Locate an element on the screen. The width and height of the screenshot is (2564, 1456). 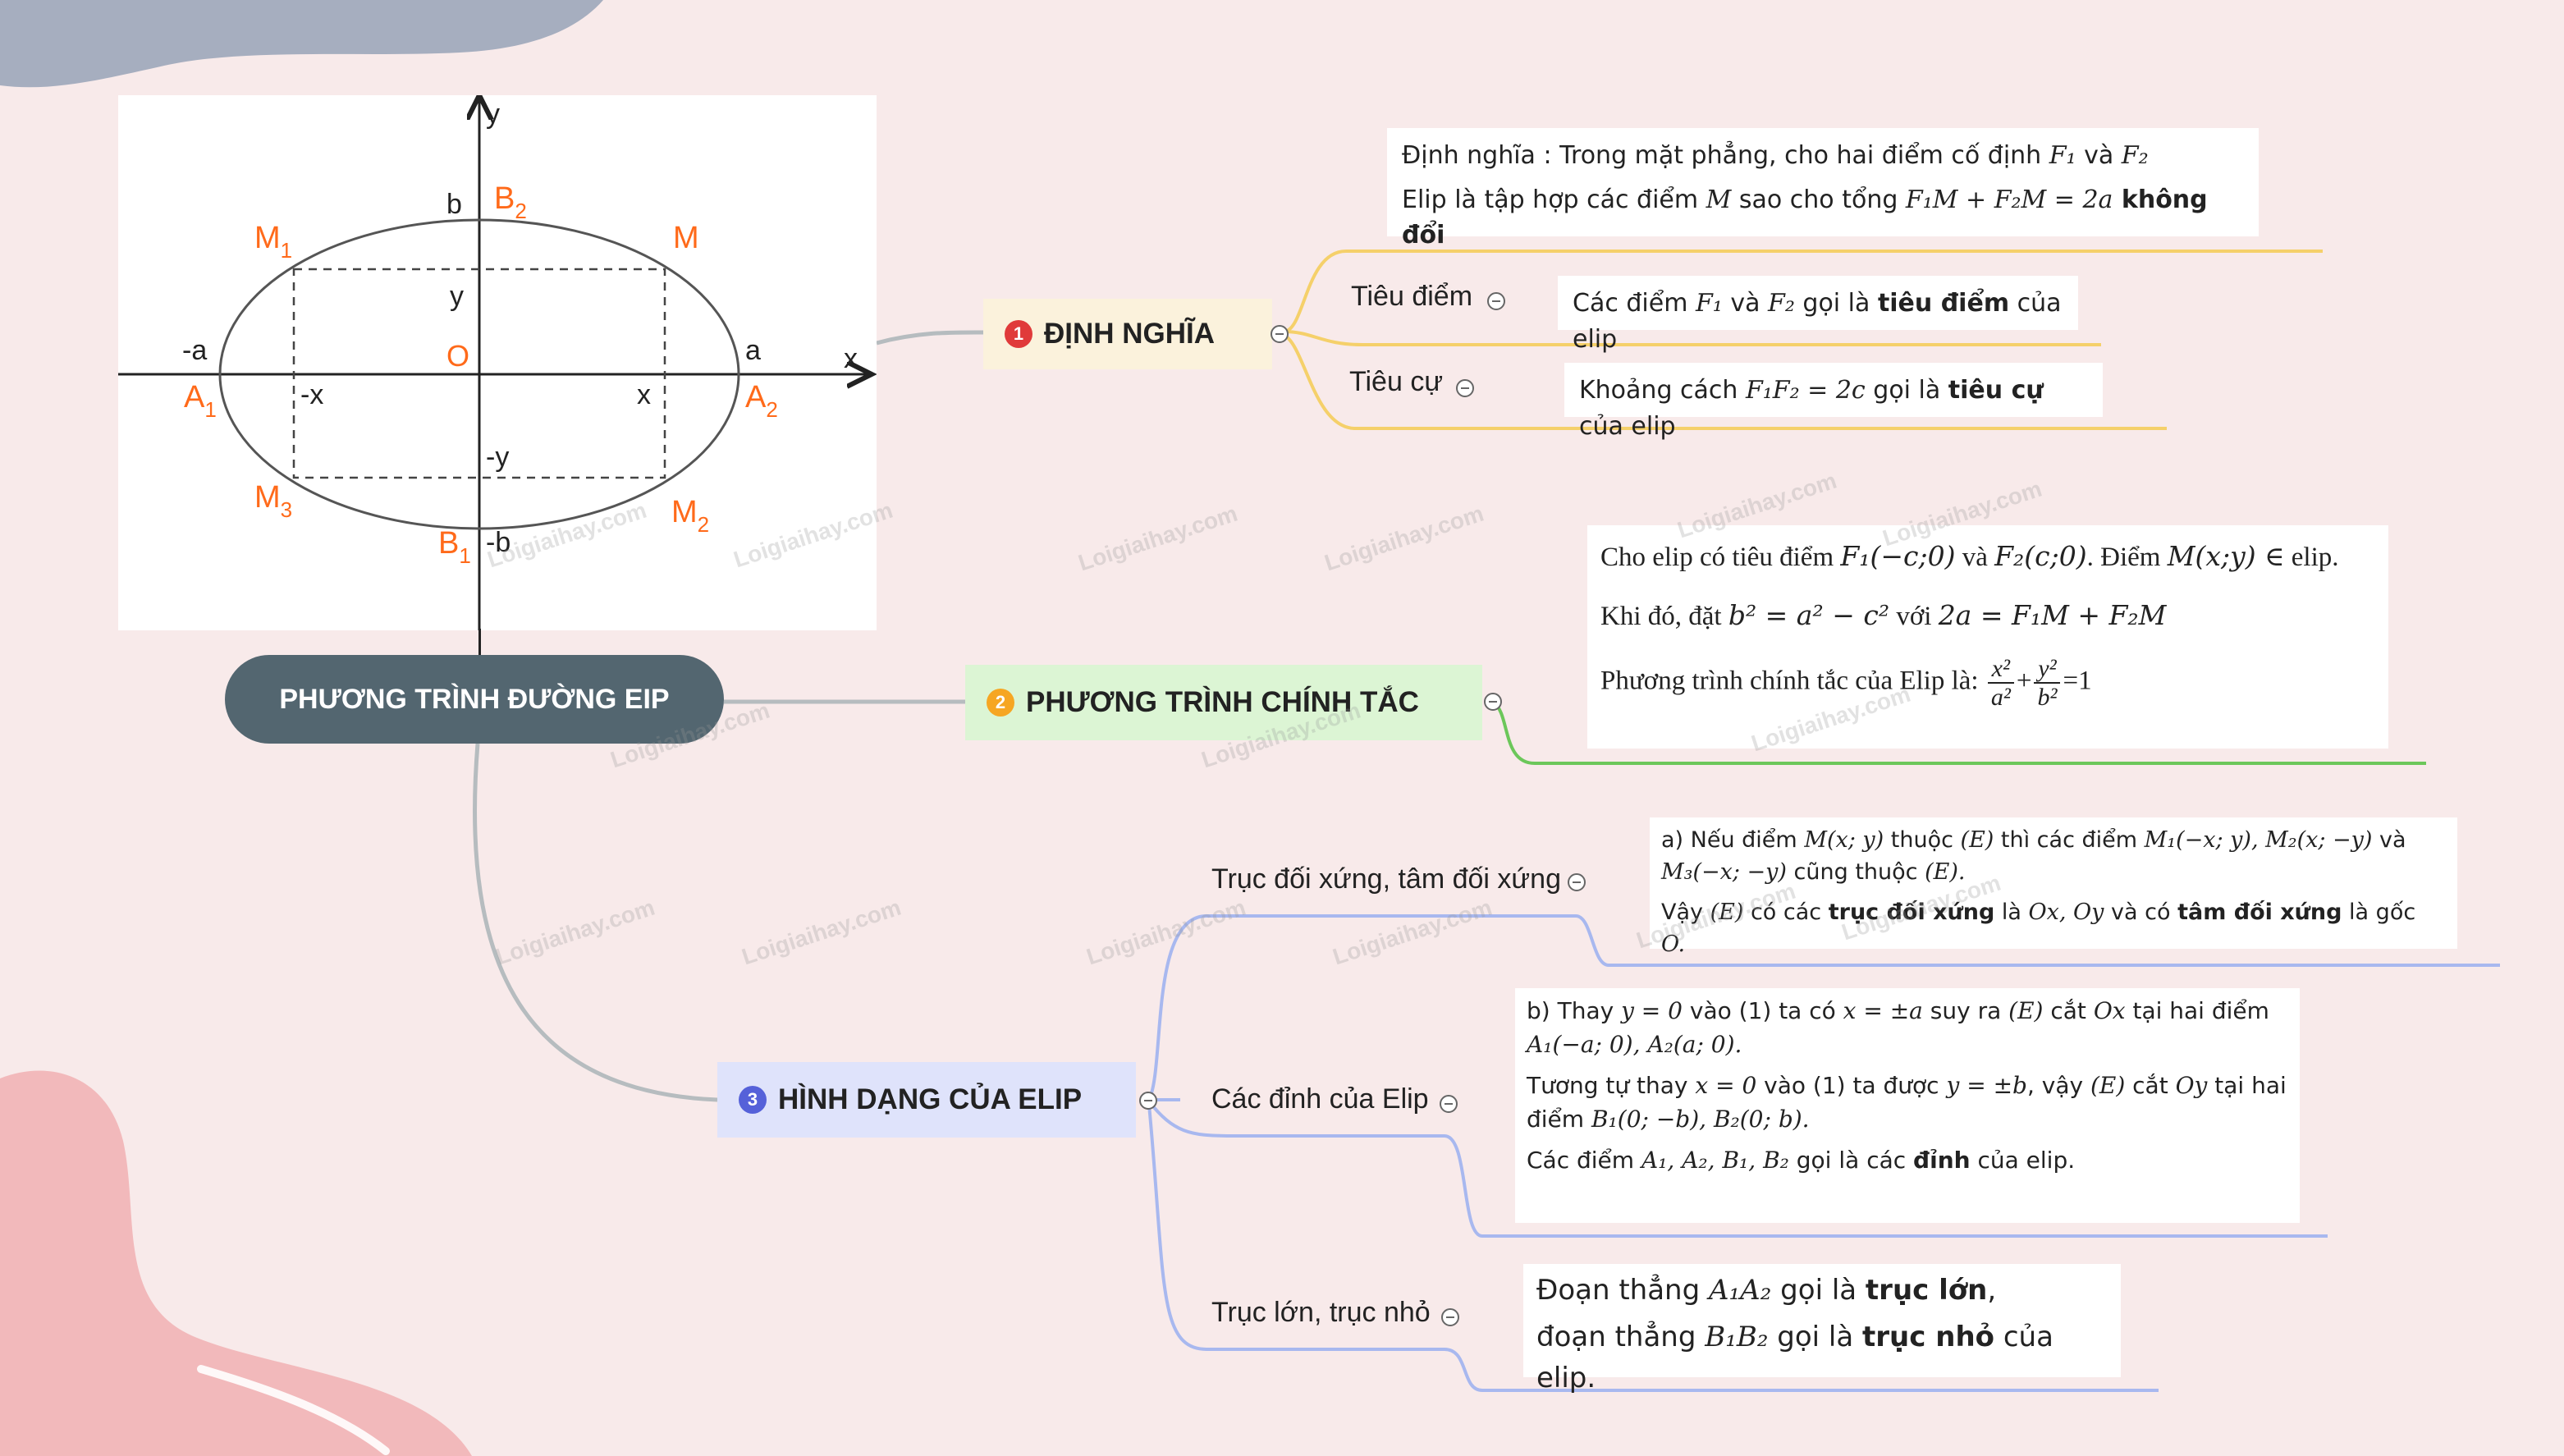
label-a: a is located at coordinates (753, 350).